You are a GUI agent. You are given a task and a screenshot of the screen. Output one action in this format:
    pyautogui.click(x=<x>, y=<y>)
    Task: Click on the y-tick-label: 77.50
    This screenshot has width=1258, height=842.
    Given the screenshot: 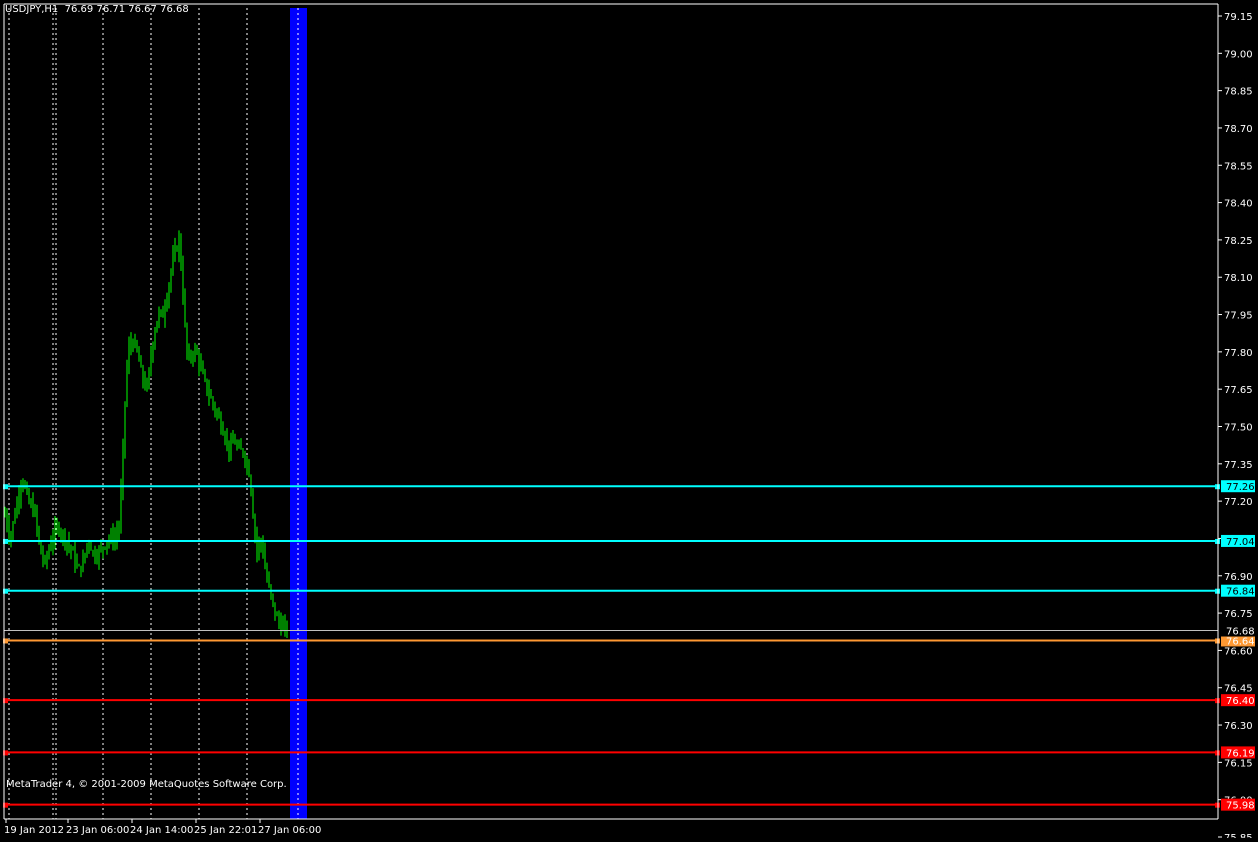 What is the action you would take?
    pyautogui.click(x=1238, y=428)
    